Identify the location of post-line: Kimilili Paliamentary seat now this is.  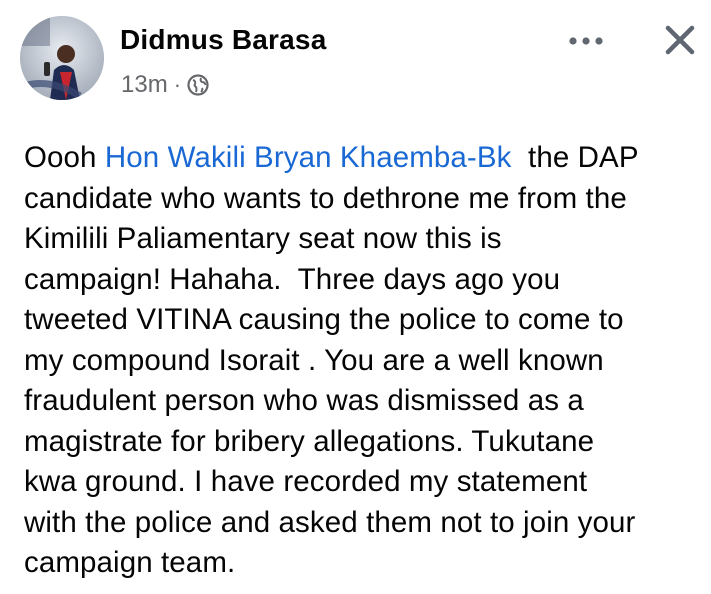
(263, 238).